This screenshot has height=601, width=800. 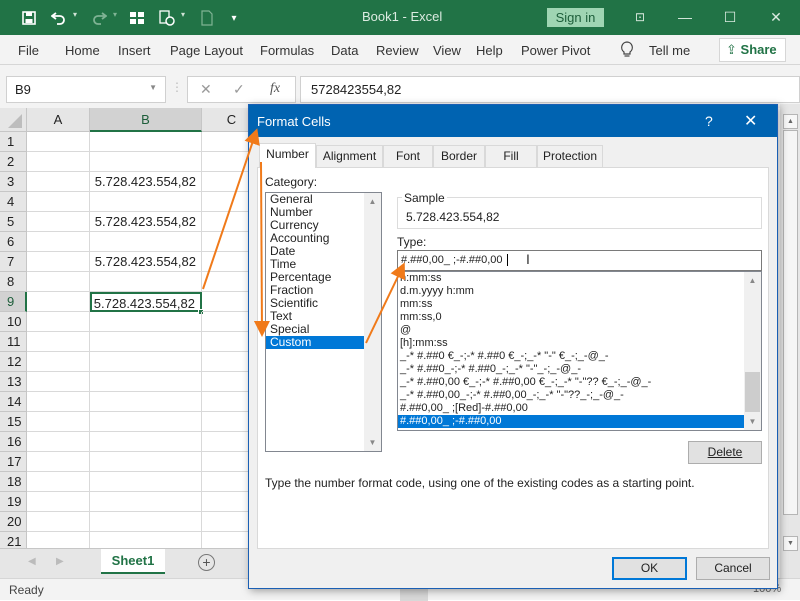 What do you see at coordinates (225, 282) in the screenshot?
I see `cell-c8` at bounding box center [225, 282].